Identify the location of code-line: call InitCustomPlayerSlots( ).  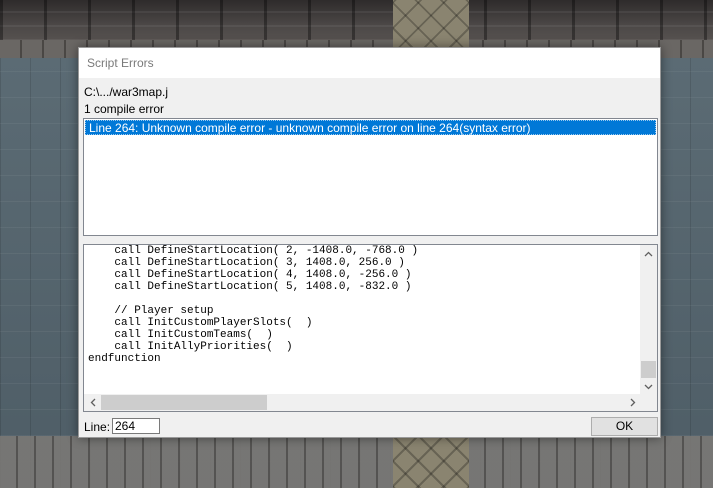
(200, 323).